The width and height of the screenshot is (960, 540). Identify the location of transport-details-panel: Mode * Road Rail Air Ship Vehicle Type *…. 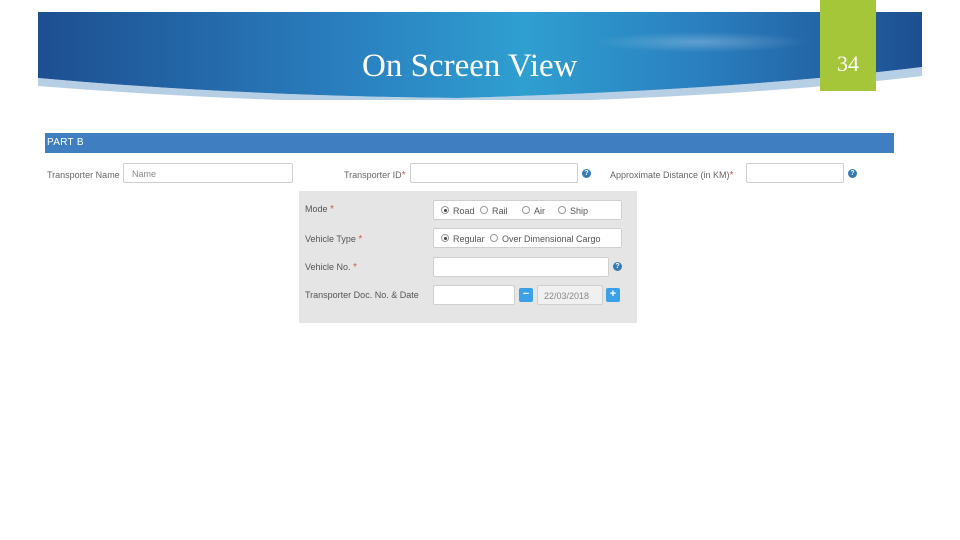
(468, 257).